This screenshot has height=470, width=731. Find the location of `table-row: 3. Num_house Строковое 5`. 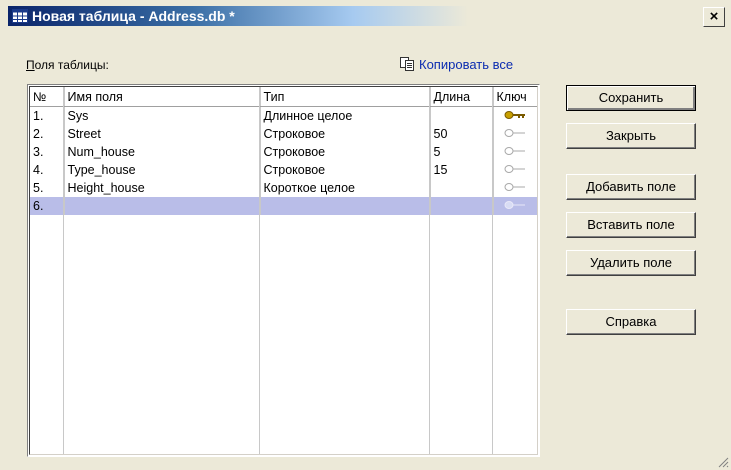

table-row: 3. Num_house Строковое 5 is located at coordinates (283, 152).